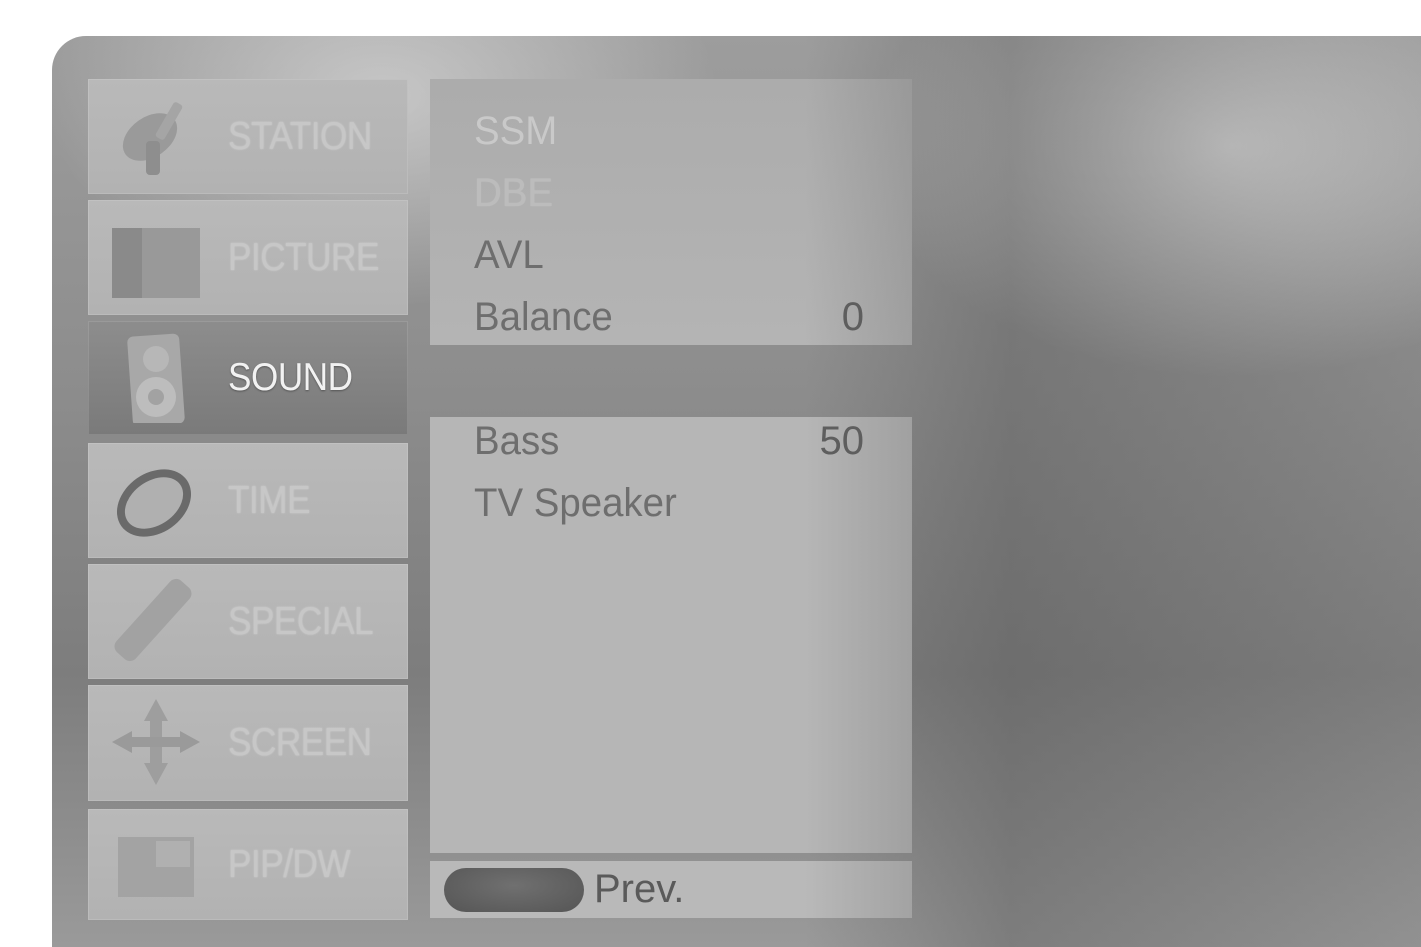 This screenshot has height=947, width=1421. I want to click on menu-item-special: SPECIAL, so click(248, 621).